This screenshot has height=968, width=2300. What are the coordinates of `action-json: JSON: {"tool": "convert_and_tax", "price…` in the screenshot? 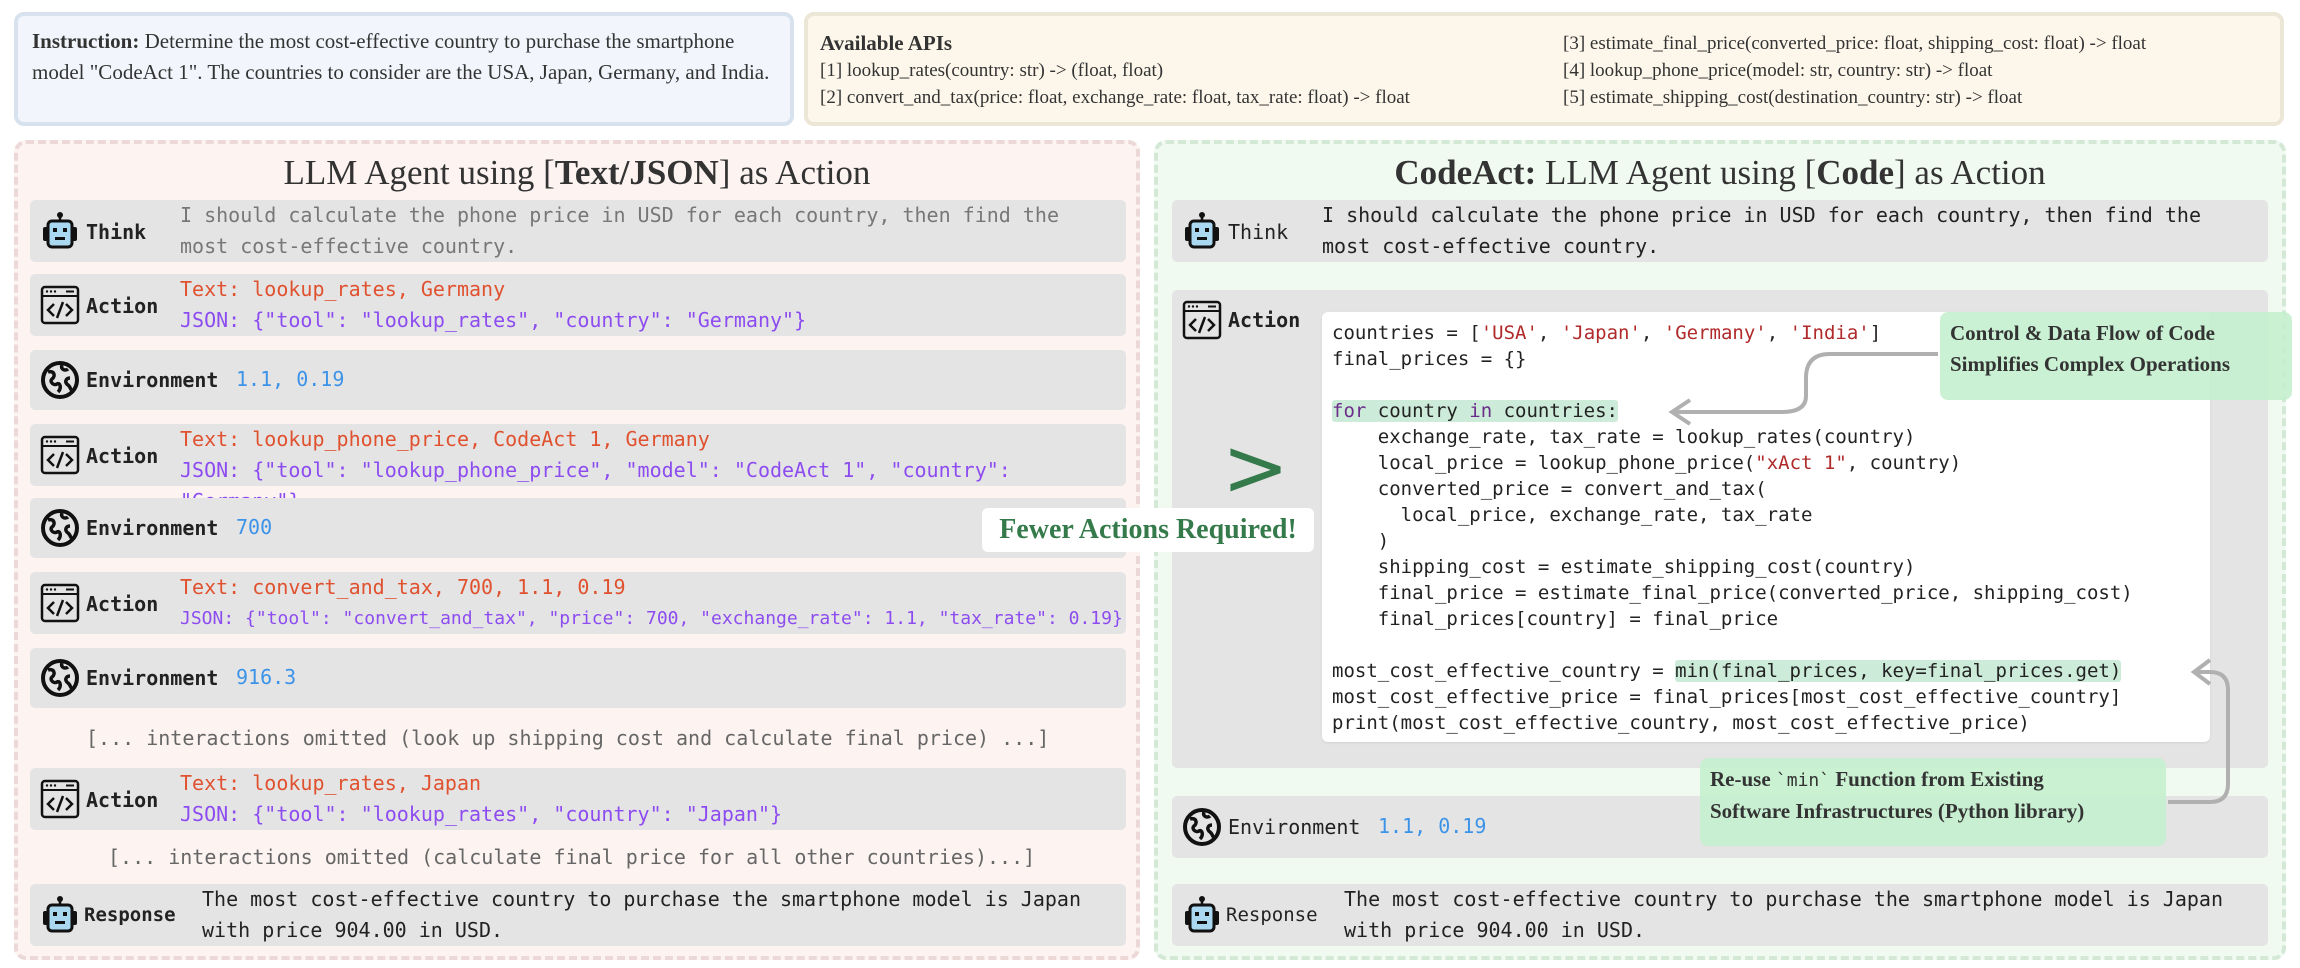 It's located at (651, 618).